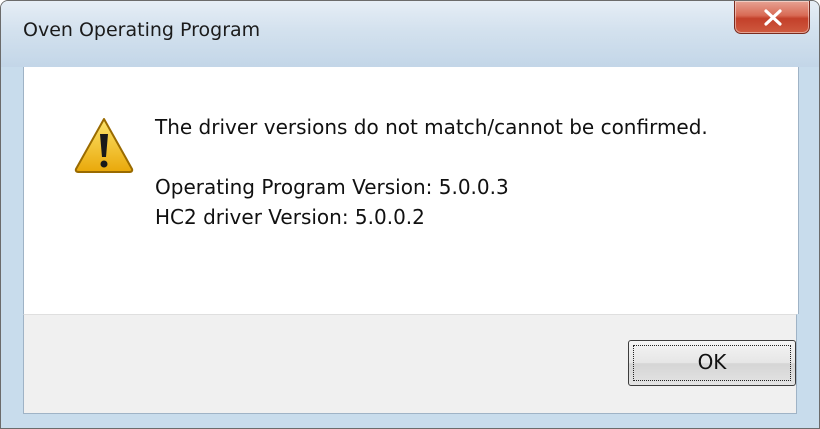 This screenshot has height=429, width=820. What do you see at coordinates (142, 30) in the screenshot?
I see `window-title: Oven Operating Program` at bounding box center [142, 30].